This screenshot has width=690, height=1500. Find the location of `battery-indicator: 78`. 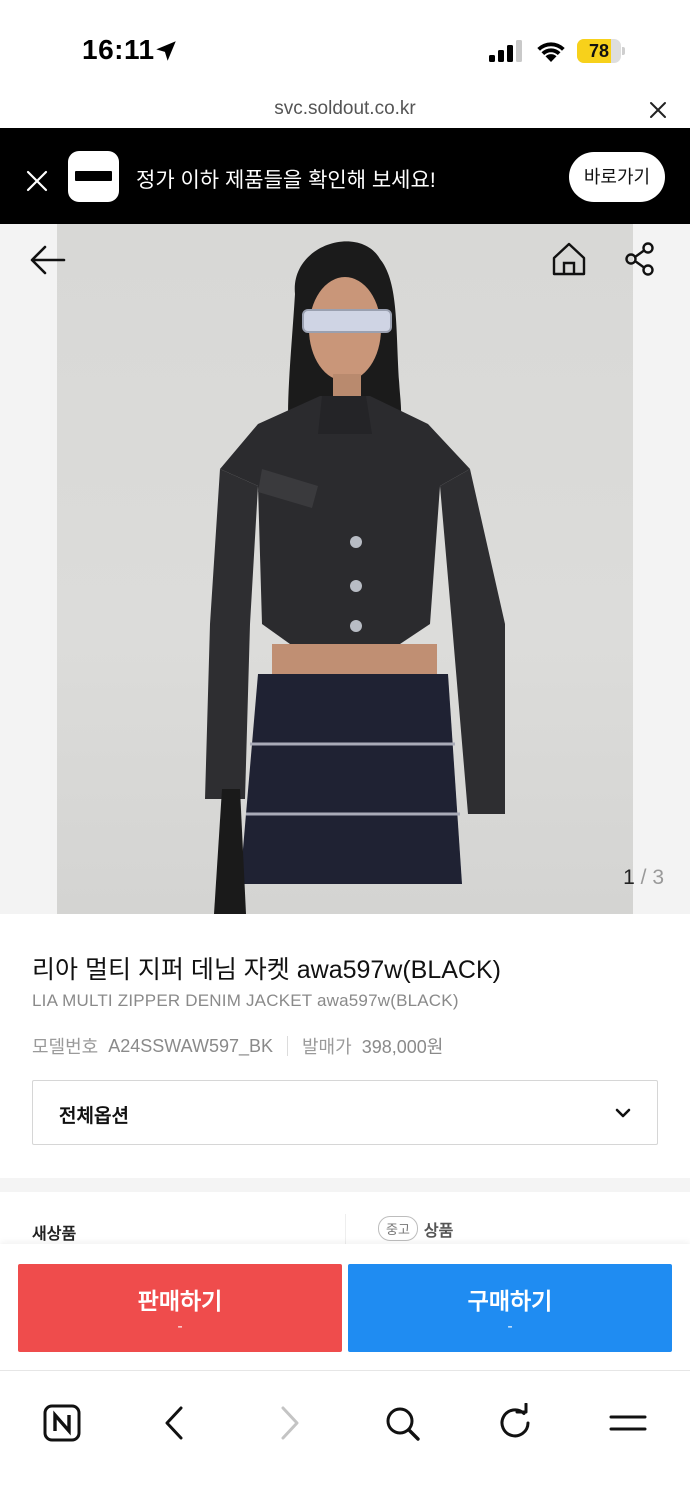

battery-indicator: 78 is located at coordinates (601, 51).